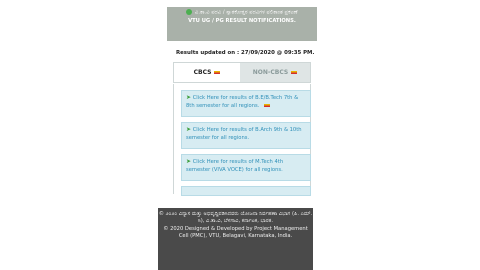 Image resolution: width=480 pixels, height=270 pixels. What do you see at coordinates (242, 20) in the screenshot?
I see `banner-english-title: VTU UG / PG RESULT NOTIFICATIONS.` at bounding box center [242, 20].